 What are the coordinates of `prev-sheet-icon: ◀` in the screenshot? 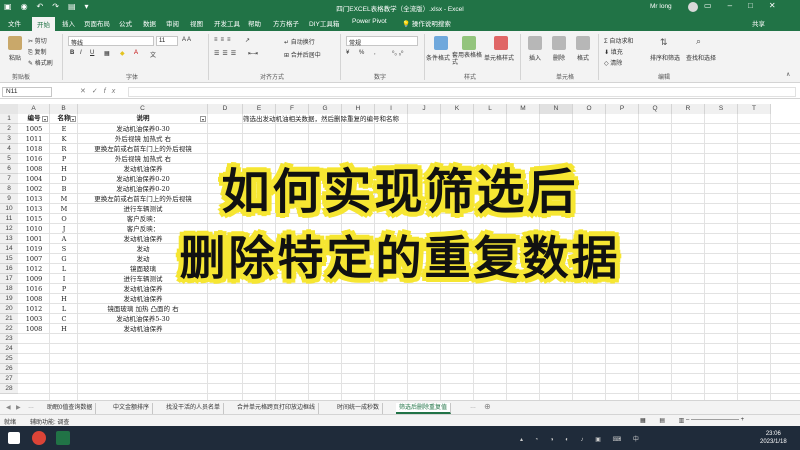 It's located at (8, 407).